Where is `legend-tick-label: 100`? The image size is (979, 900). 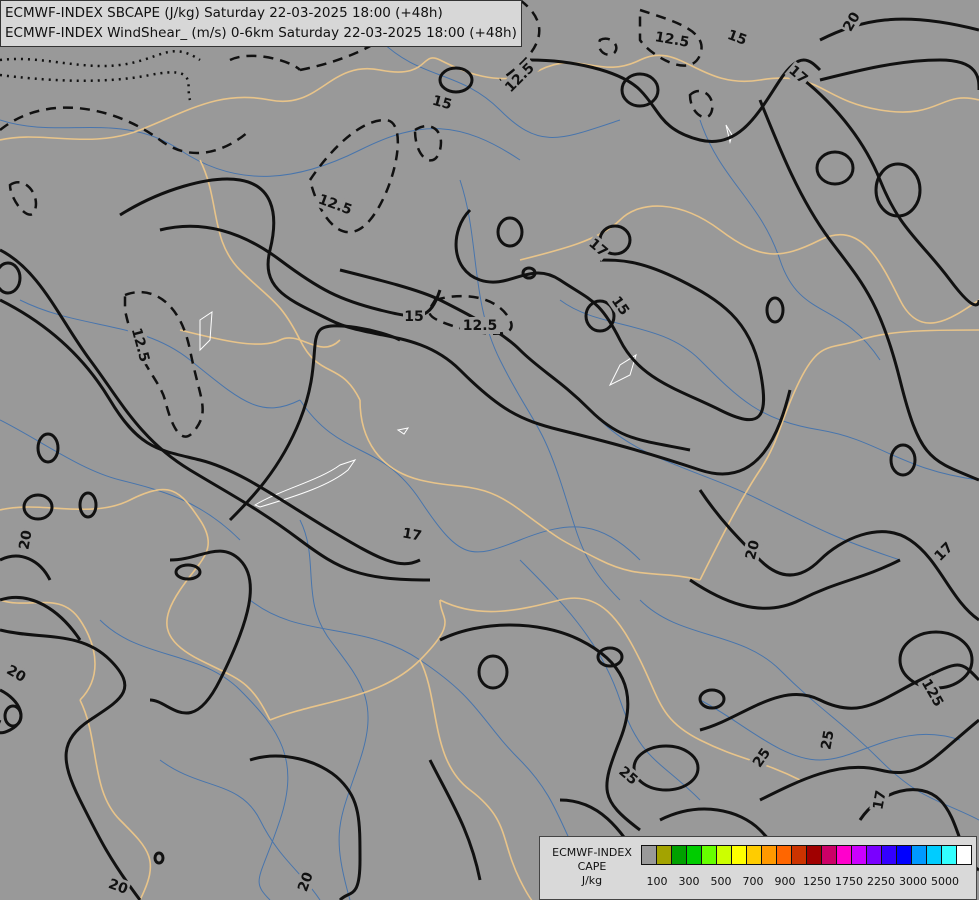 legend-tick-label: 100 is located at coordinates (657, 881).